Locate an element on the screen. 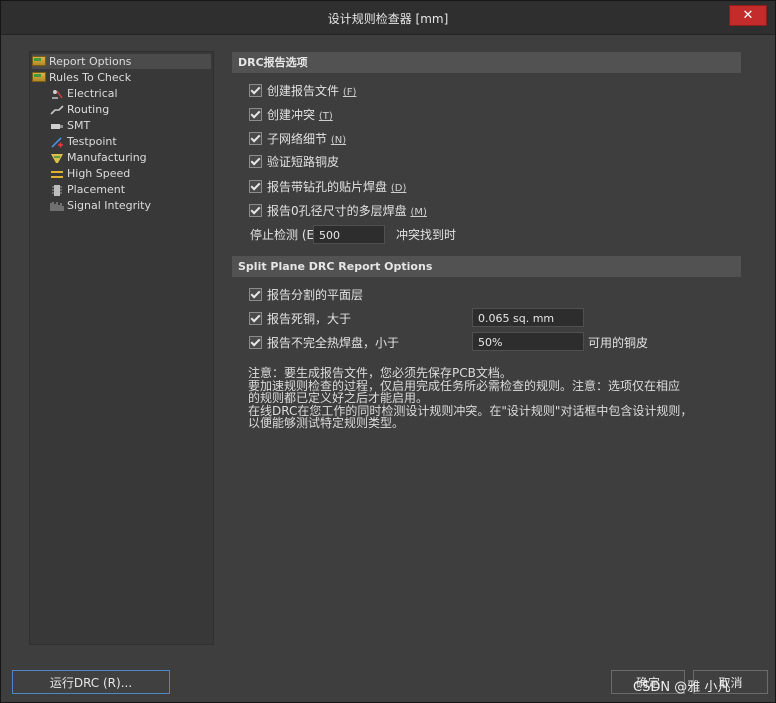 The image size is (776, 703). option-label: 子网络细节 is located at coordinates (297, 139).